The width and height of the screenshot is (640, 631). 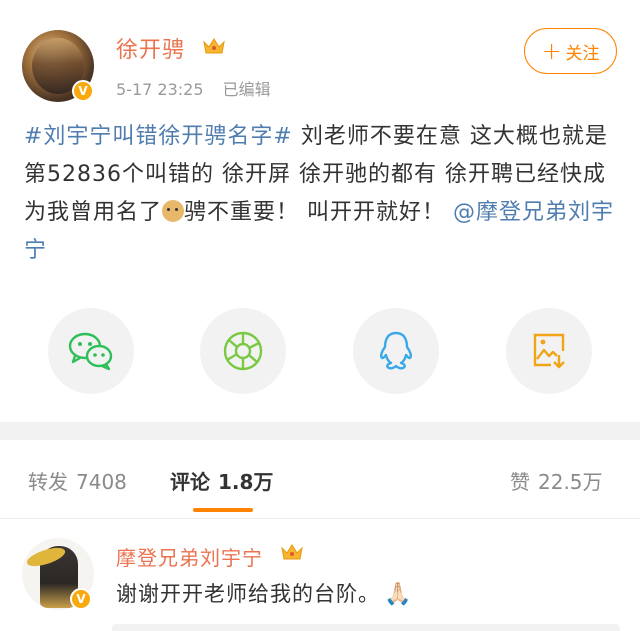 I want to click on tabs-divider, so click(x=320, y=518).